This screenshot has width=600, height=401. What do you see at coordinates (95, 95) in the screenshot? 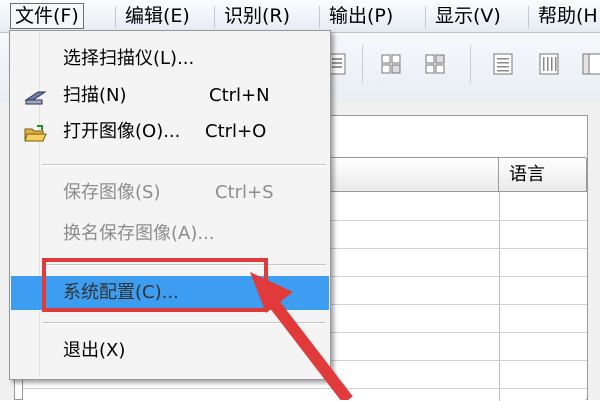
I see `menu-item-label: 扫描(N)` at bounding box center [95, 95].